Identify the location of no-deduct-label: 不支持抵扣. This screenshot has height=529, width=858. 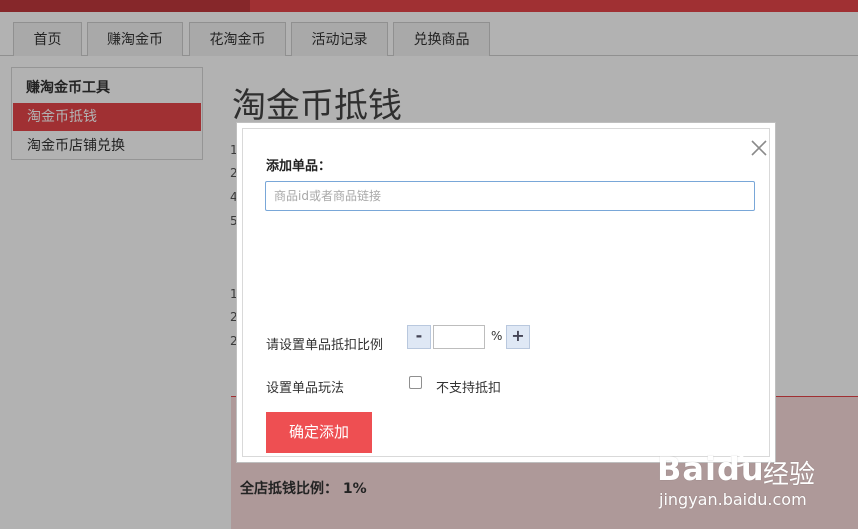
(468, 386).